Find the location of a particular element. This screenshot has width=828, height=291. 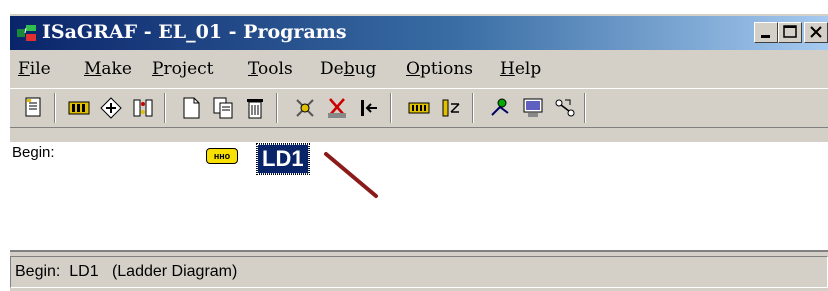

copy-program-icon is located at coordinates (223, 108).